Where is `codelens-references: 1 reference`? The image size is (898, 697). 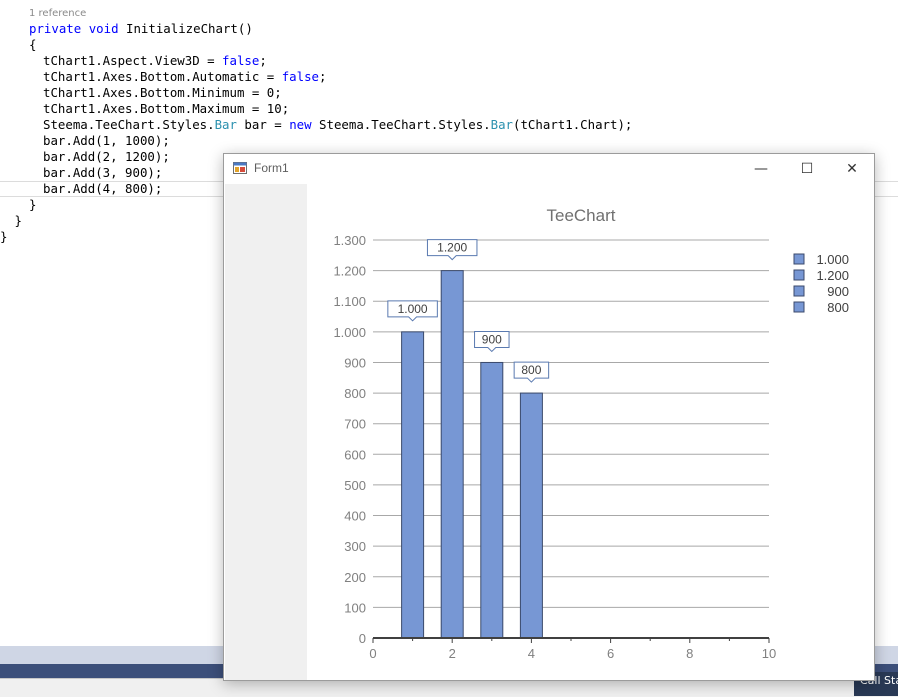 codelens-references: 1 reference is located at coordinates (57, 13).